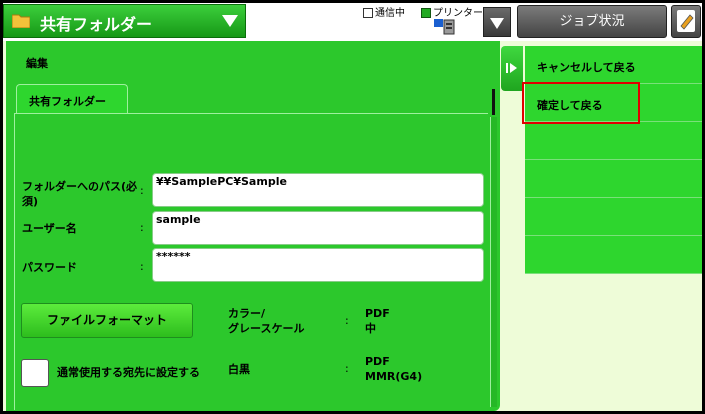  I want to click on tab-shared-folder: 共有フォルダー, so click(72, 99).